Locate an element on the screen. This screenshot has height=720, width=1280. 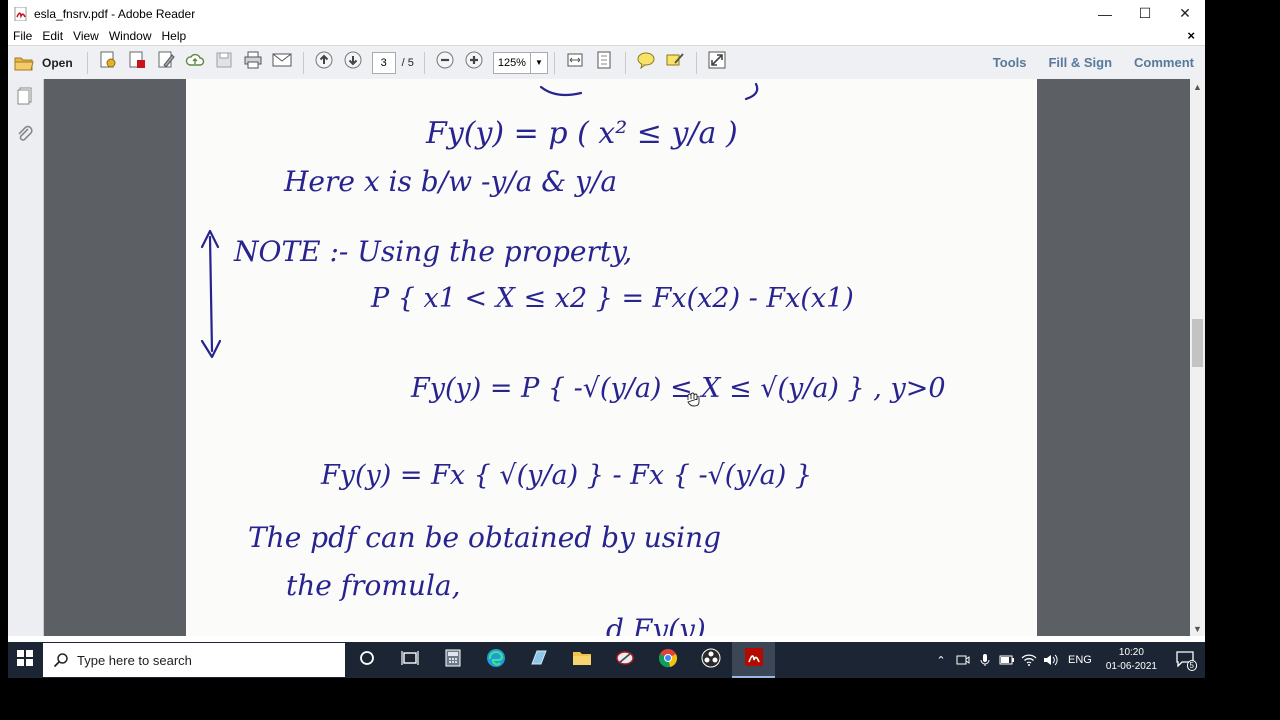
fit-width-icon is located at coordinates (575, 62).